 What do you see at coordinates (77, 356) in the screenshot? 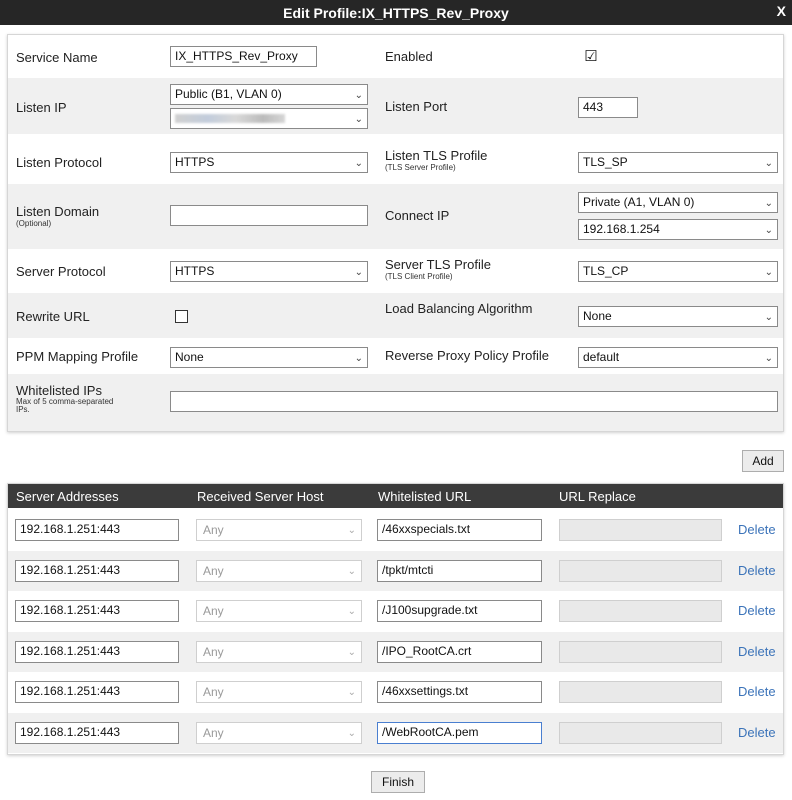
I see `ppm-mapping-label: PPM Mapping Profile` at bounding box center [77, 356].